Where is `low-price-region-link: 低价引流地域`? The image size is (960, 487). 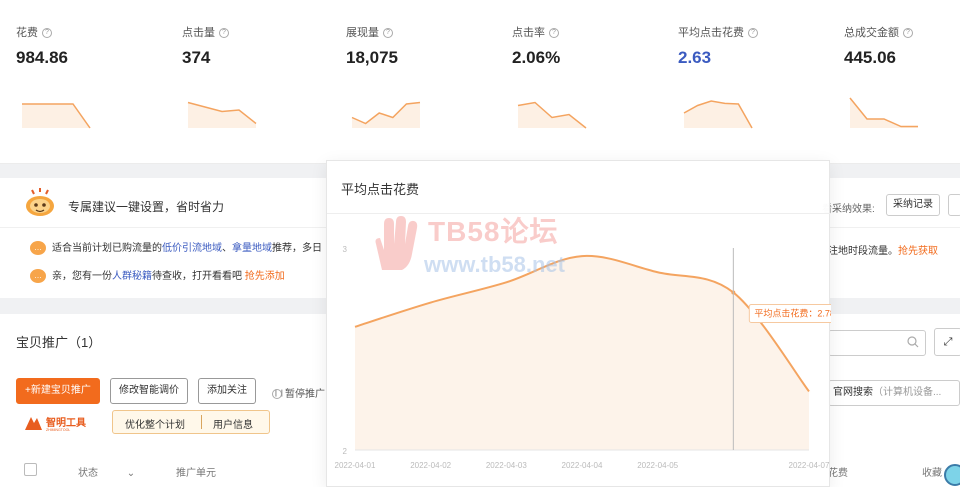 low-price-region-link: 低价引流地域 is located at coordinates (192, 248).